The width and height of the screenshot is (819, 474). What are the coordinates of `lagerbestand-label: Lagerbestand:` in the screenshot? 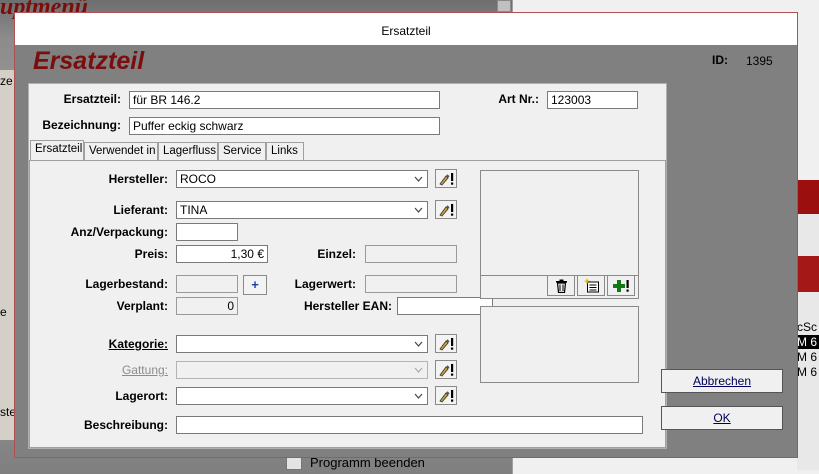 It's located at (126, 284).